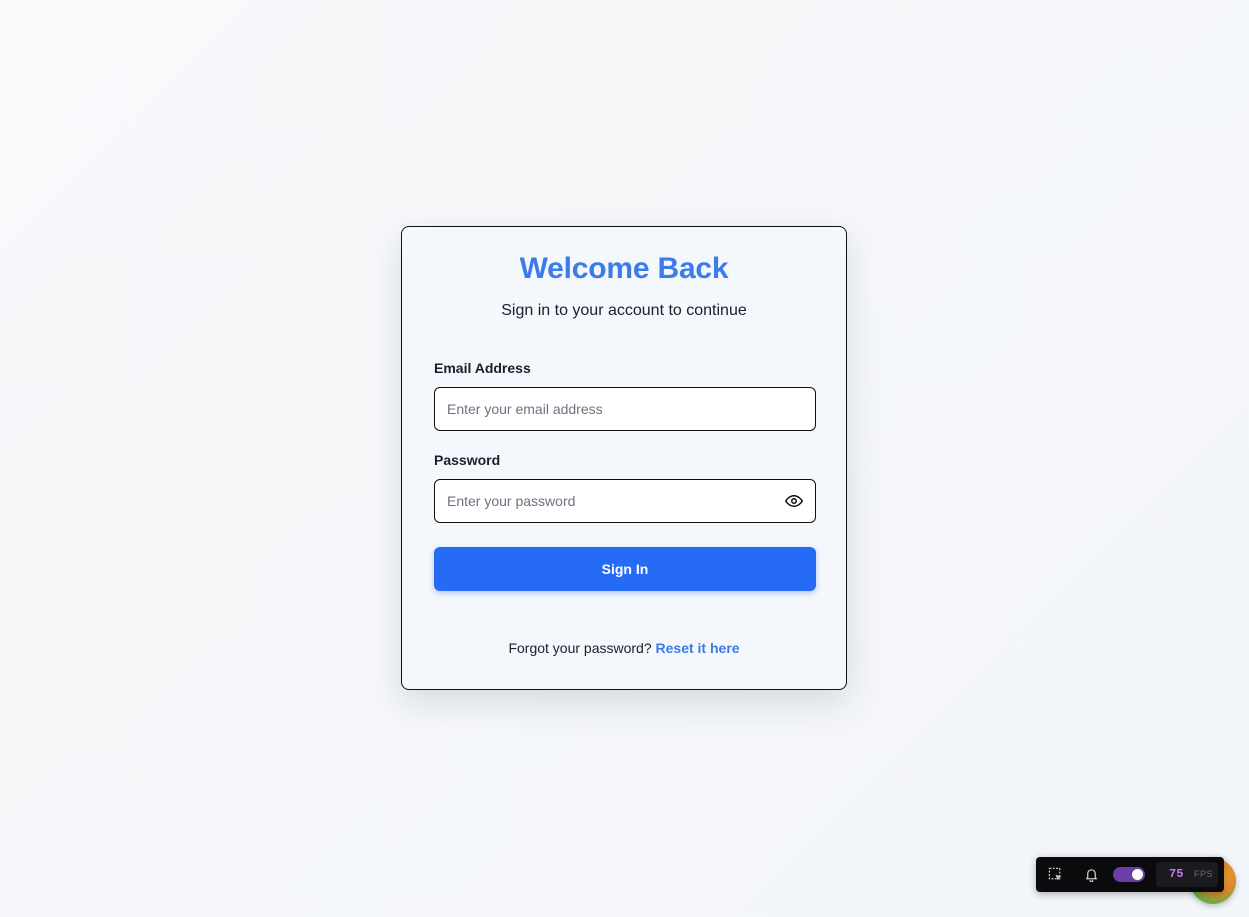 The height and width of the screenshot is (917, 1249). I want to click on forgot-password-row: Forgot your password? Reset it here, so click(624, 648).